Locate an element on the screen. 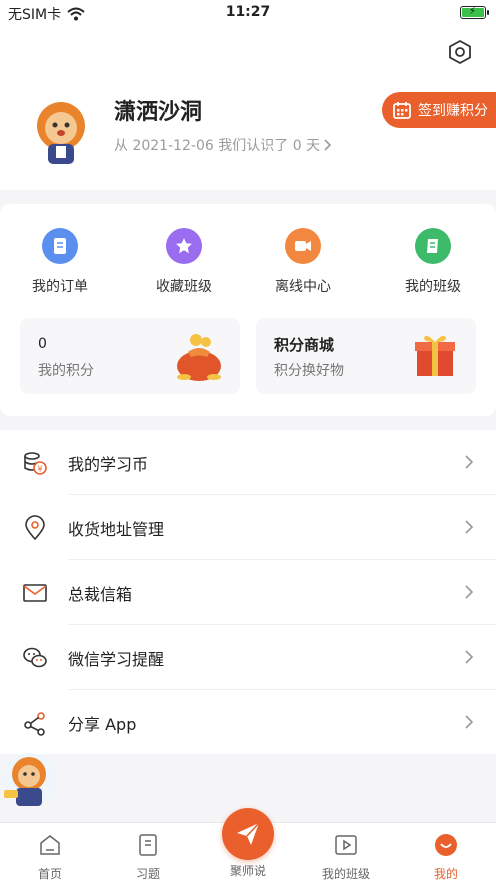 Image resolution: width=496 pixels, height=882 pixels. floating-mascot-icon is located at coordinates (29, 785).